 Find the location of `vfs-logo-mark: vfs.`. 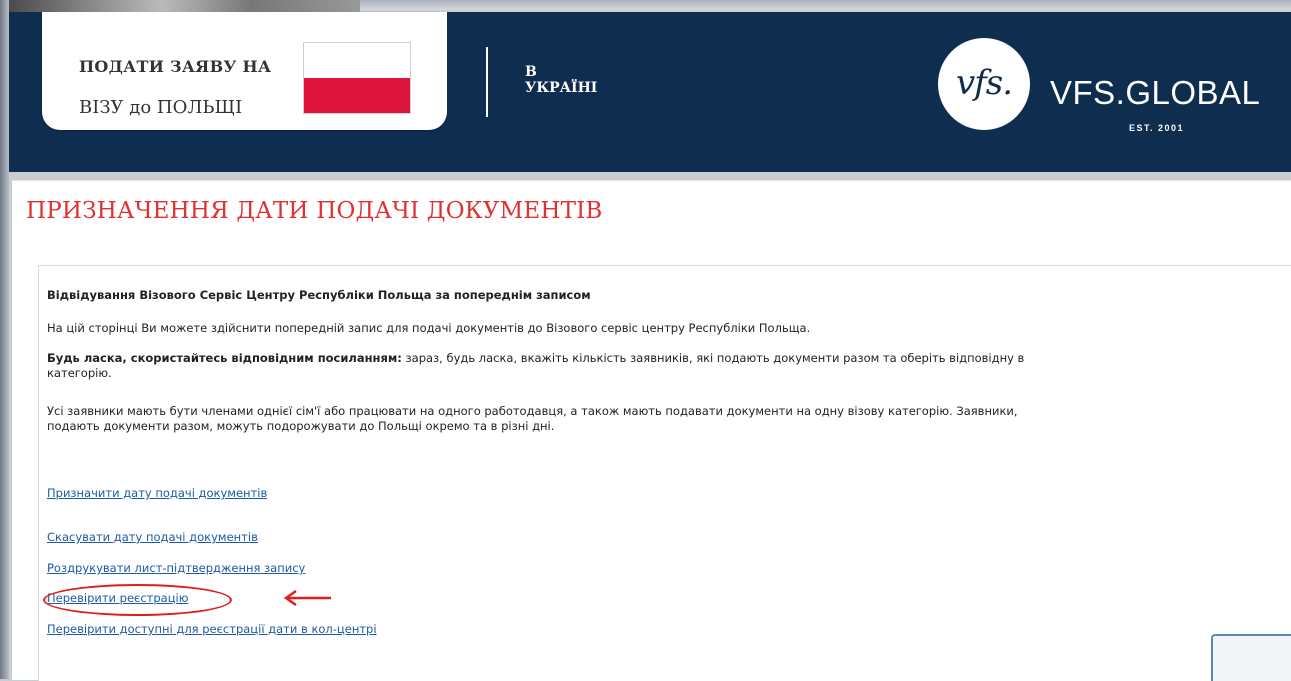

vfs-logo-mark: vfs. is located at coordinates (984, 83).